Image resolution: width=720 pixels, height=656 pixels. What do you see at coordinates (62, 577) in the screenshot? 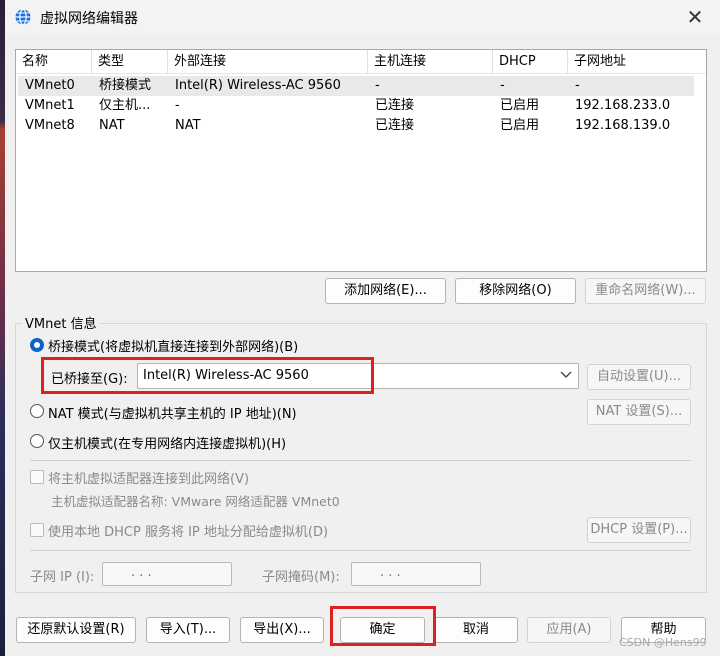
I see `subnet-ip-label: 子网 IP (I):` at bounding box center [62, 577].